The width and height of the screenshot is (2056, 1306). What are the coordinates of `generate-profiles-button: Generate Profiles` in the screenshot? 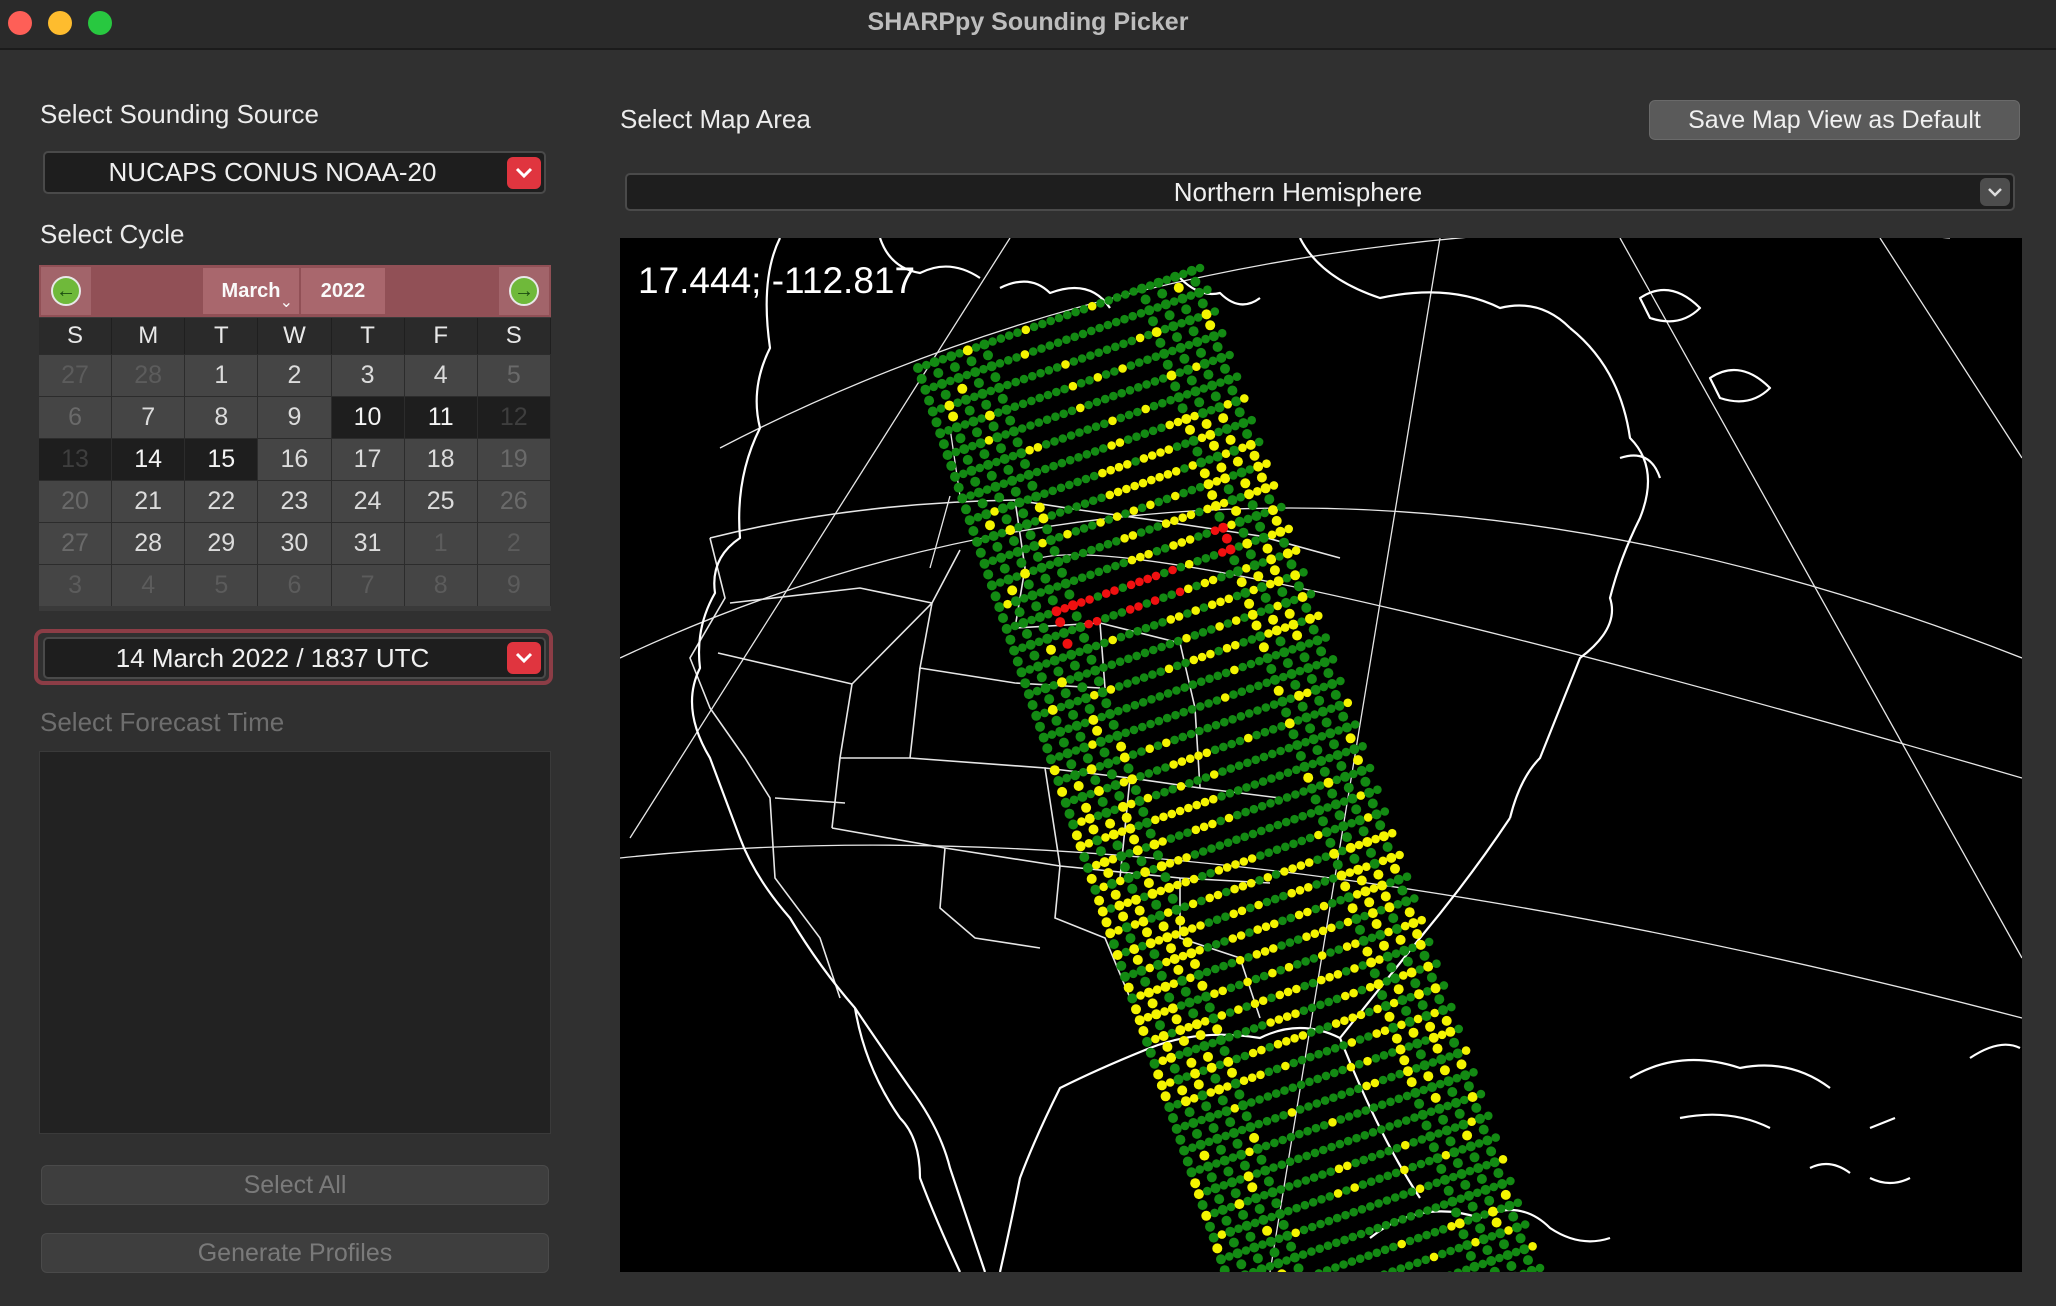 It's located at (295, 1253).